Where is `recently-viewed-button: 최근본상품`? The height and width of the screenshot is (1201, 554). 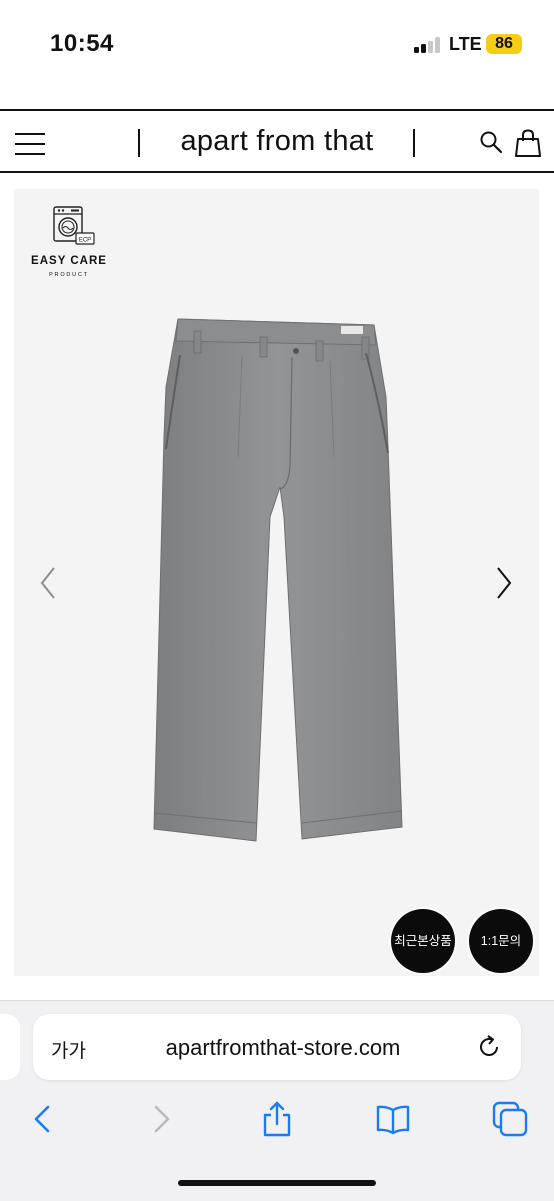
recently-viewed-button: 최근본상품 is located at coordinates (423, 941).